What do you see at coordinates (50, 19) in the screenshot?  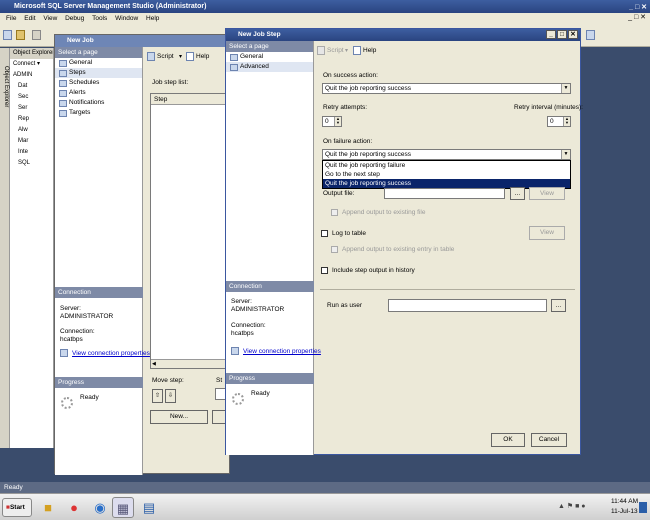 I see `menu-view: View` at bounding box center [50, 19].